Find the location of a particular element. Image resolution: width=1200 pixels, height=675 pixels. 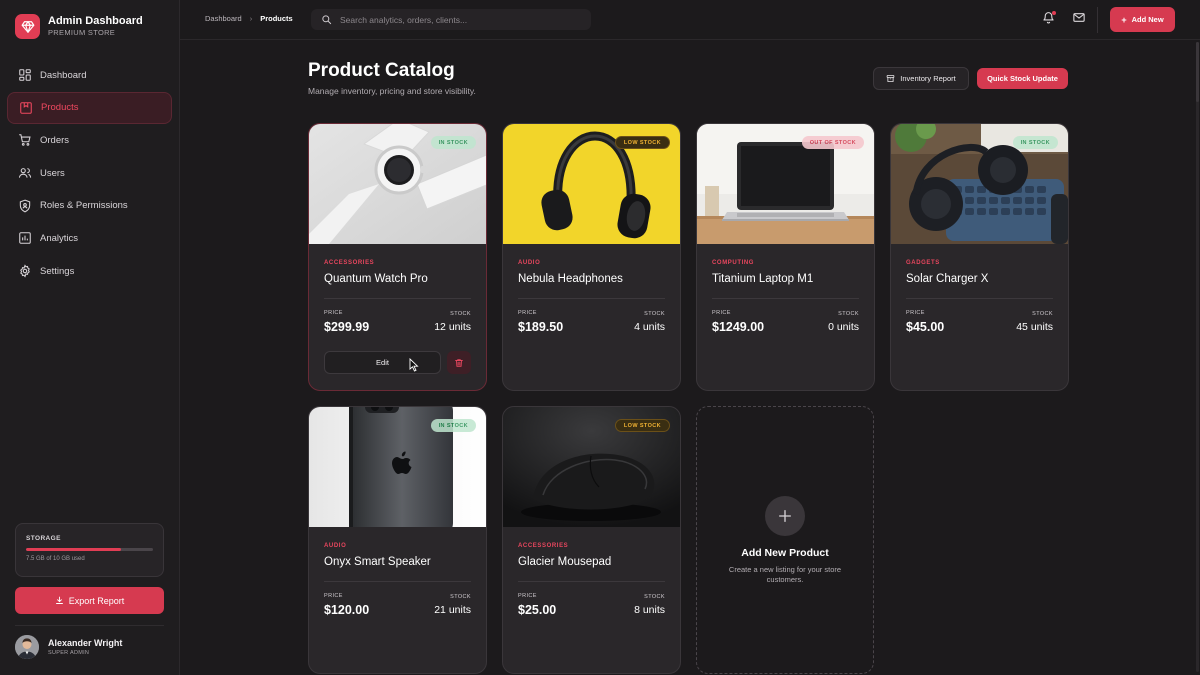

archive-icon is located at coordinates (890, 78).